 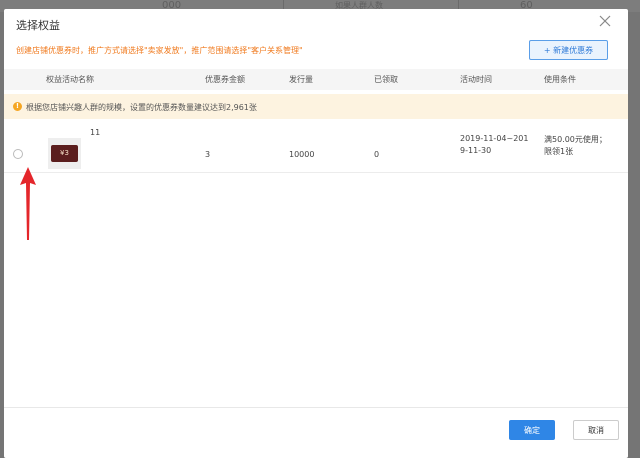 I want to click on red-arrow-annotation, so click(x=28, y=203).